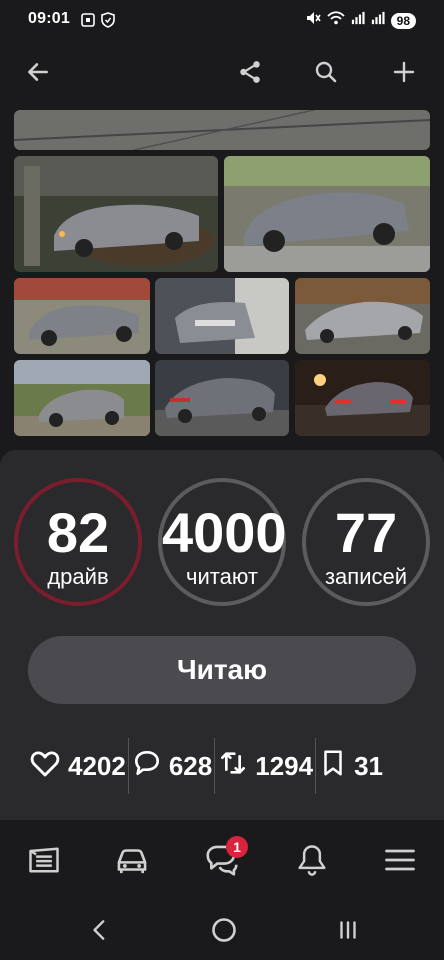 The image size is (444, 960). I want to click on likes-metric: 4202, so click(77, 766).